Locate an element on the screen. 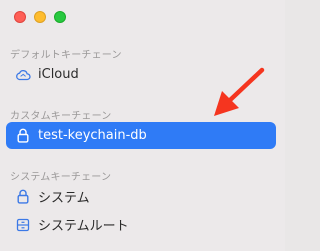 This screenshot has height=251, width=320. sidebar-item-system: システム is located at coordinates (141, 196).